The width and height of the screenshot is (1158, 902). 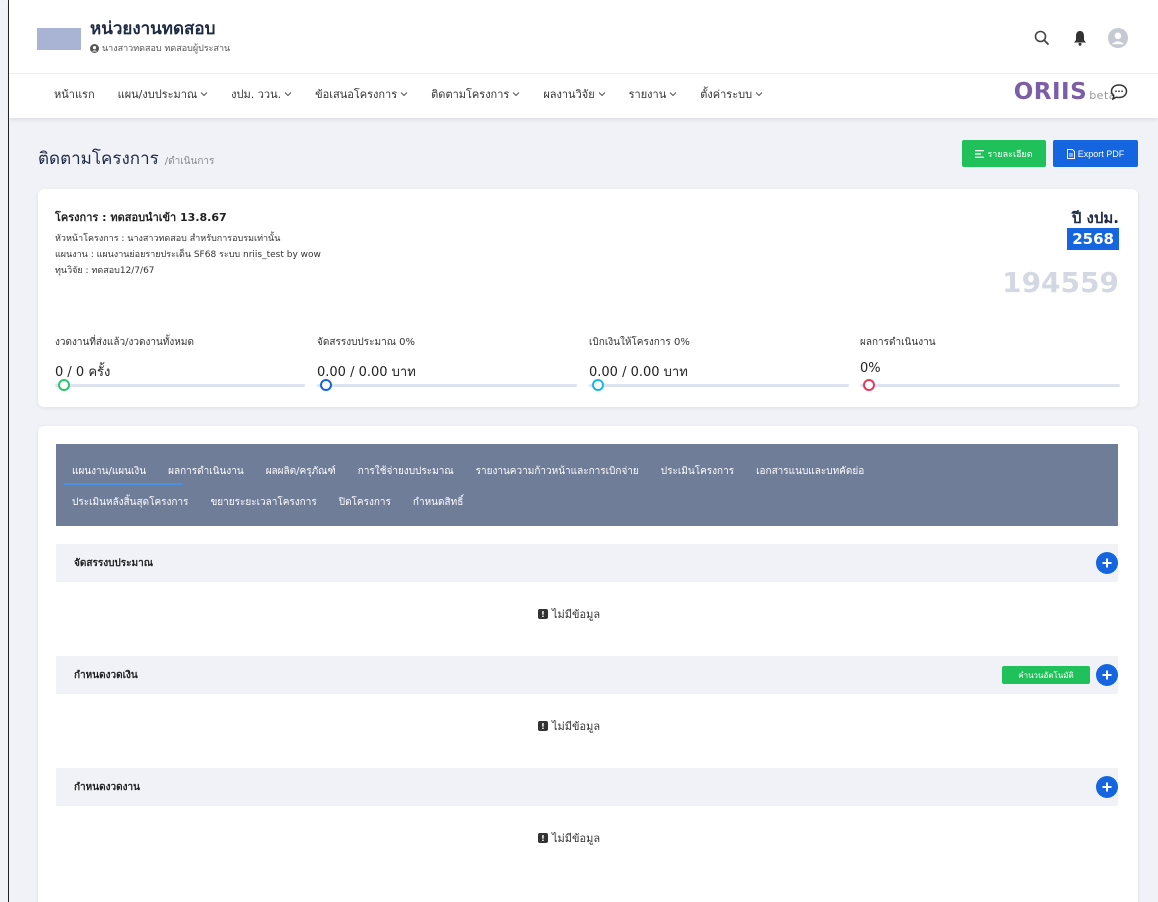 What do you see at coordinates (126, 159) in the screenshot?
I see `page-title: ติดตามโครงการ /ดำเนินการ` at bounding box center [126, 159].